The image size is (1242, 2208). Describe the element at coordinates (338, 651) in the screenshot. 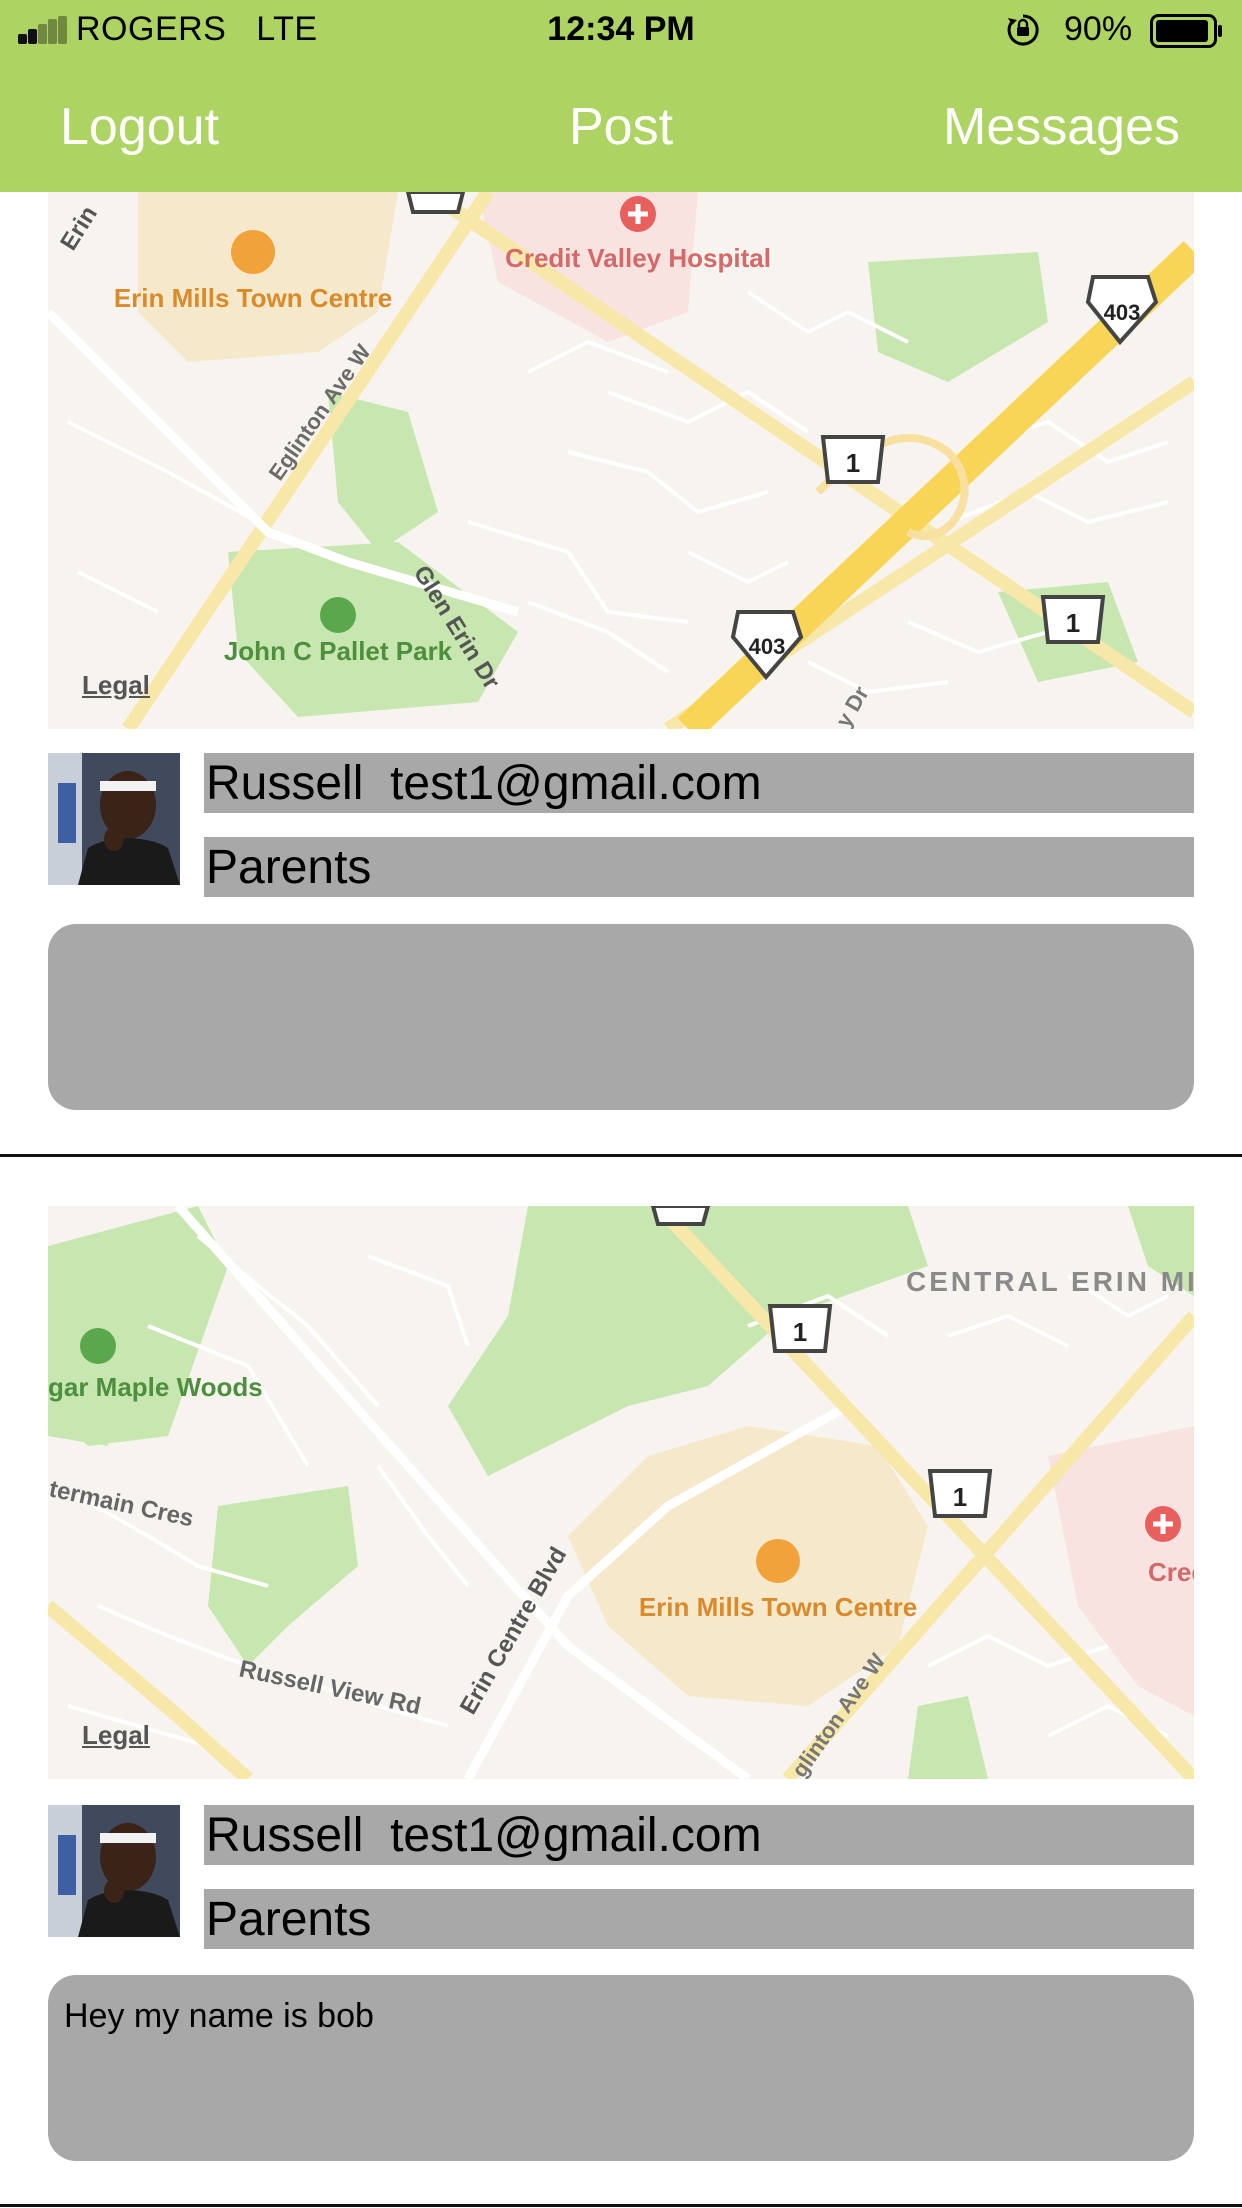

I see `map-label-park: John C Pallet Park` at that location.